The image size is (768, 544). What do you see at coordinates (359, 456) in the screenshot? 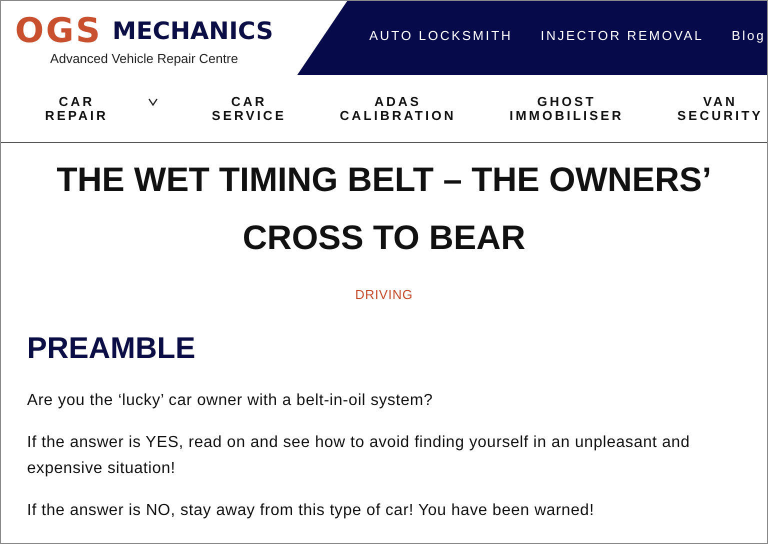
I see `paragraph: If the answer is YES, read on and see how to avoid finding yourself in an unpleasant and expensive situation!` at bounding box center [359, 456].